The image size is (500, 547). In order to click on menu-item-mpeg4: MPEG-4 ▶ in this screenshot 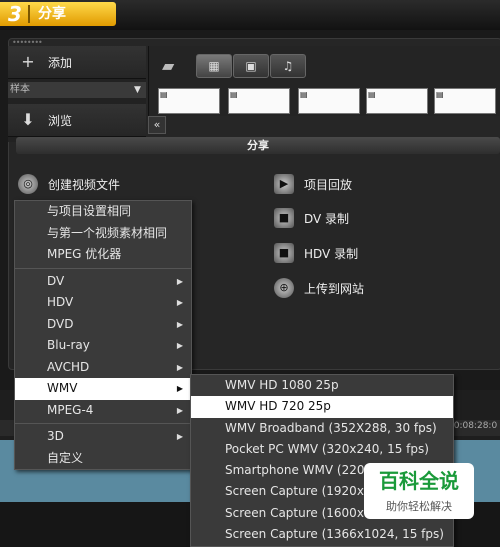, I will do `click(103, 411)`.